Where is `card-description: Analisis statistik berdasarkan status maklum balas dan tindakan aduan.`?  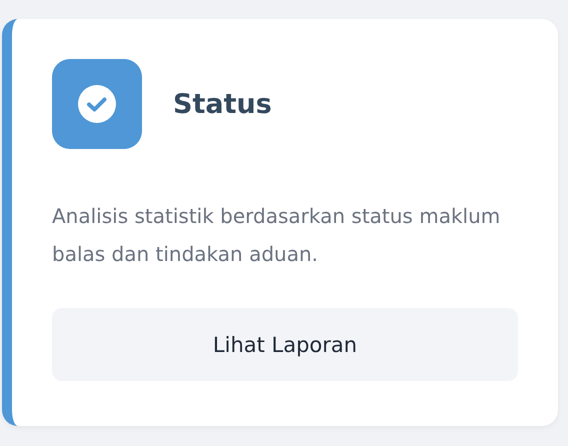 card-description: Analisis statistik berdasarkan status maklum balas dan tindakan aduan. is located at coordinates (277, 235).